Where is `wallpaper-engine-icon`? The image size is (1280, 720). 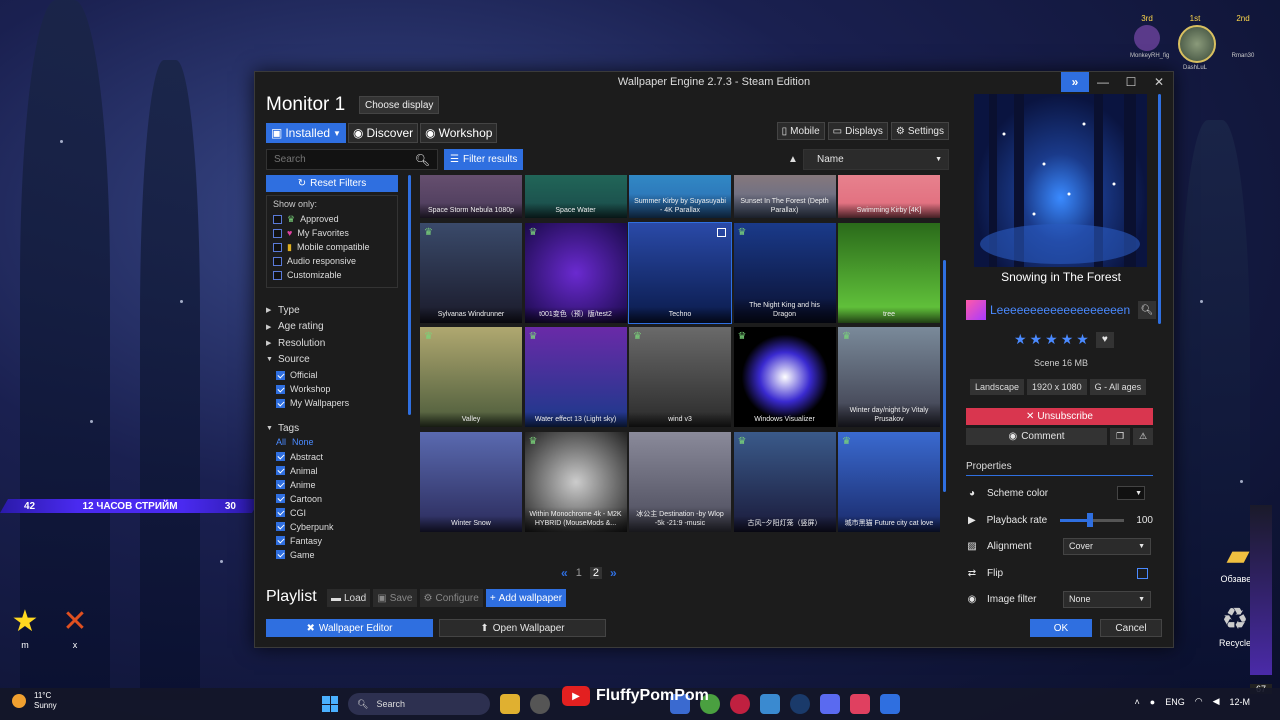
wallpaper-engine-icon is located at coordinates (890, 704).